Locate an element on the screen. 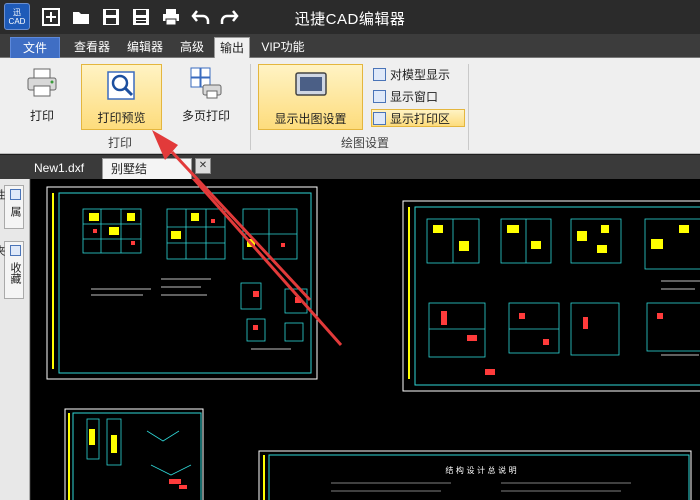 This screenshot has width=700, height=500. tab-viewer: 查看器 is located at coordinates (92, 47).